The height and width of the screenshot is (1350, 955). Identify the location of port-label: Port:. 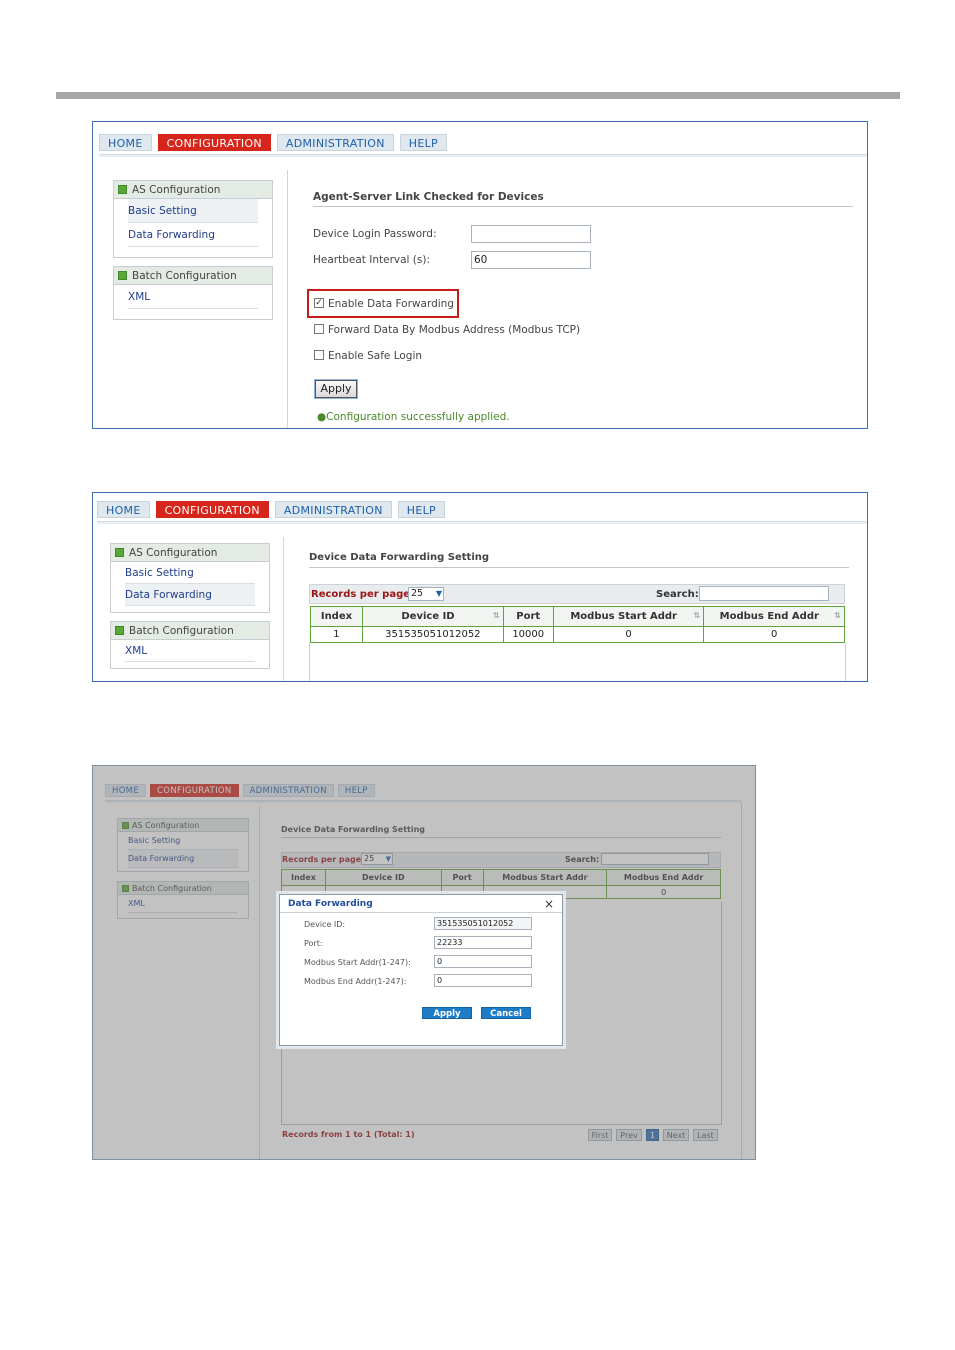
(313, 943).